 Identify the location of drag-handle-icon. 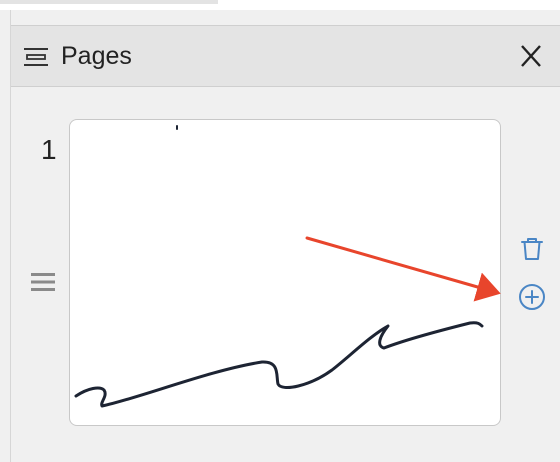
(43, 282).